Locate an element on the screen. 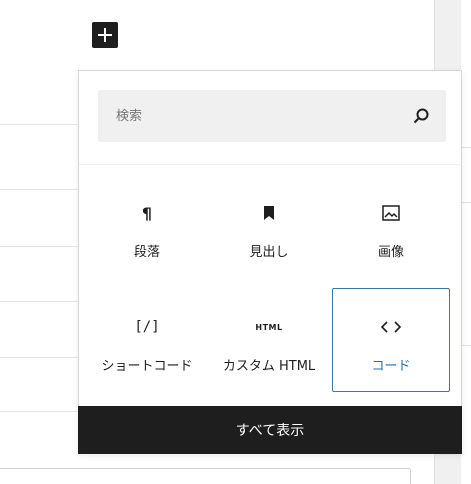 This screenshot has width=471, height=484. block-paragraph: ¶ 段落 is located at coordinates (147, 226).